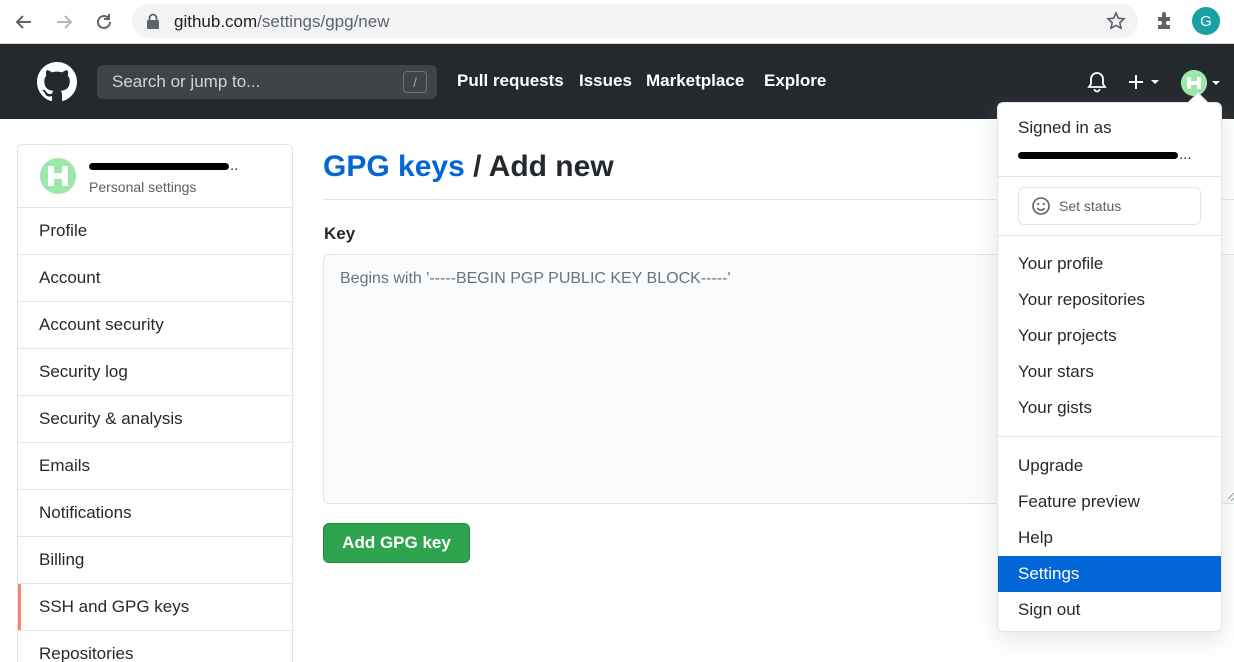 The image size is (1234, 662). Describe the element at coordinates (1116, 21) in the screenshot. I see `bookmark-star-icon` at that location.